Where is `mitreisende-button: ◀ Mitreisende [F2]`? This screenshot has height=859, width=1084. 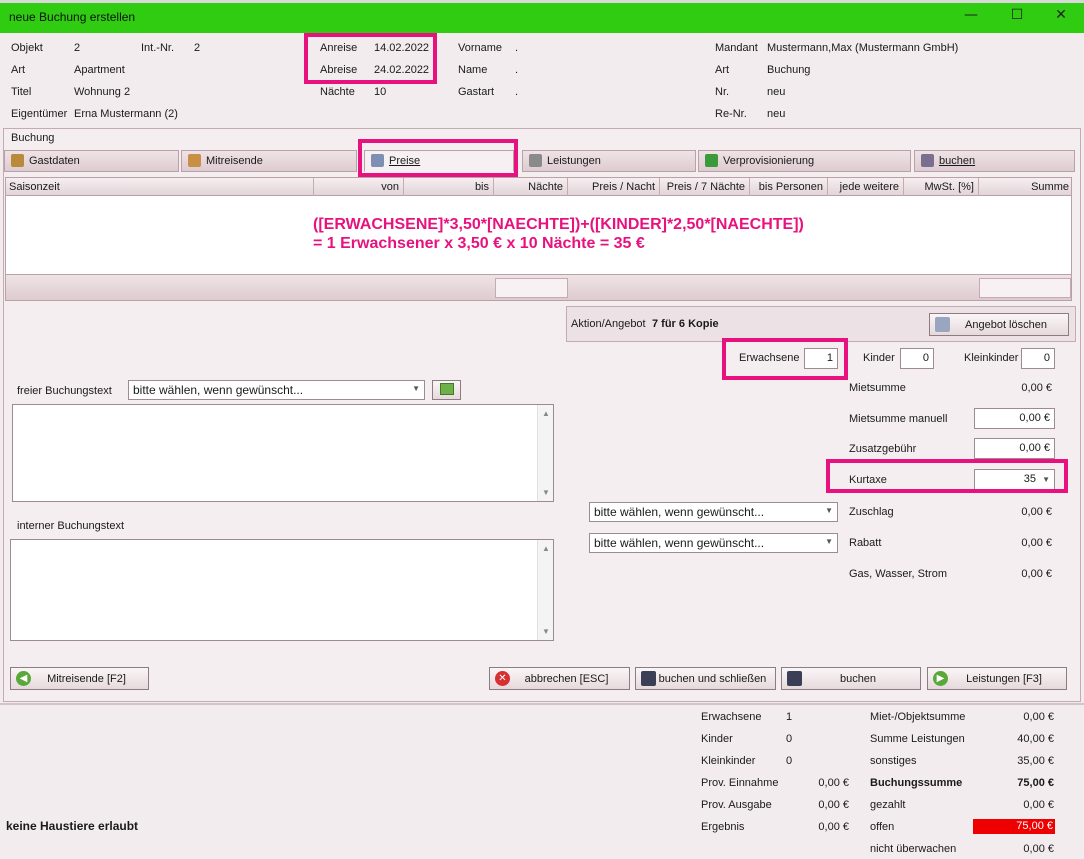 mitreisende-button: ◀ Mitreisende [F2] is located at coordinates (79, 678).